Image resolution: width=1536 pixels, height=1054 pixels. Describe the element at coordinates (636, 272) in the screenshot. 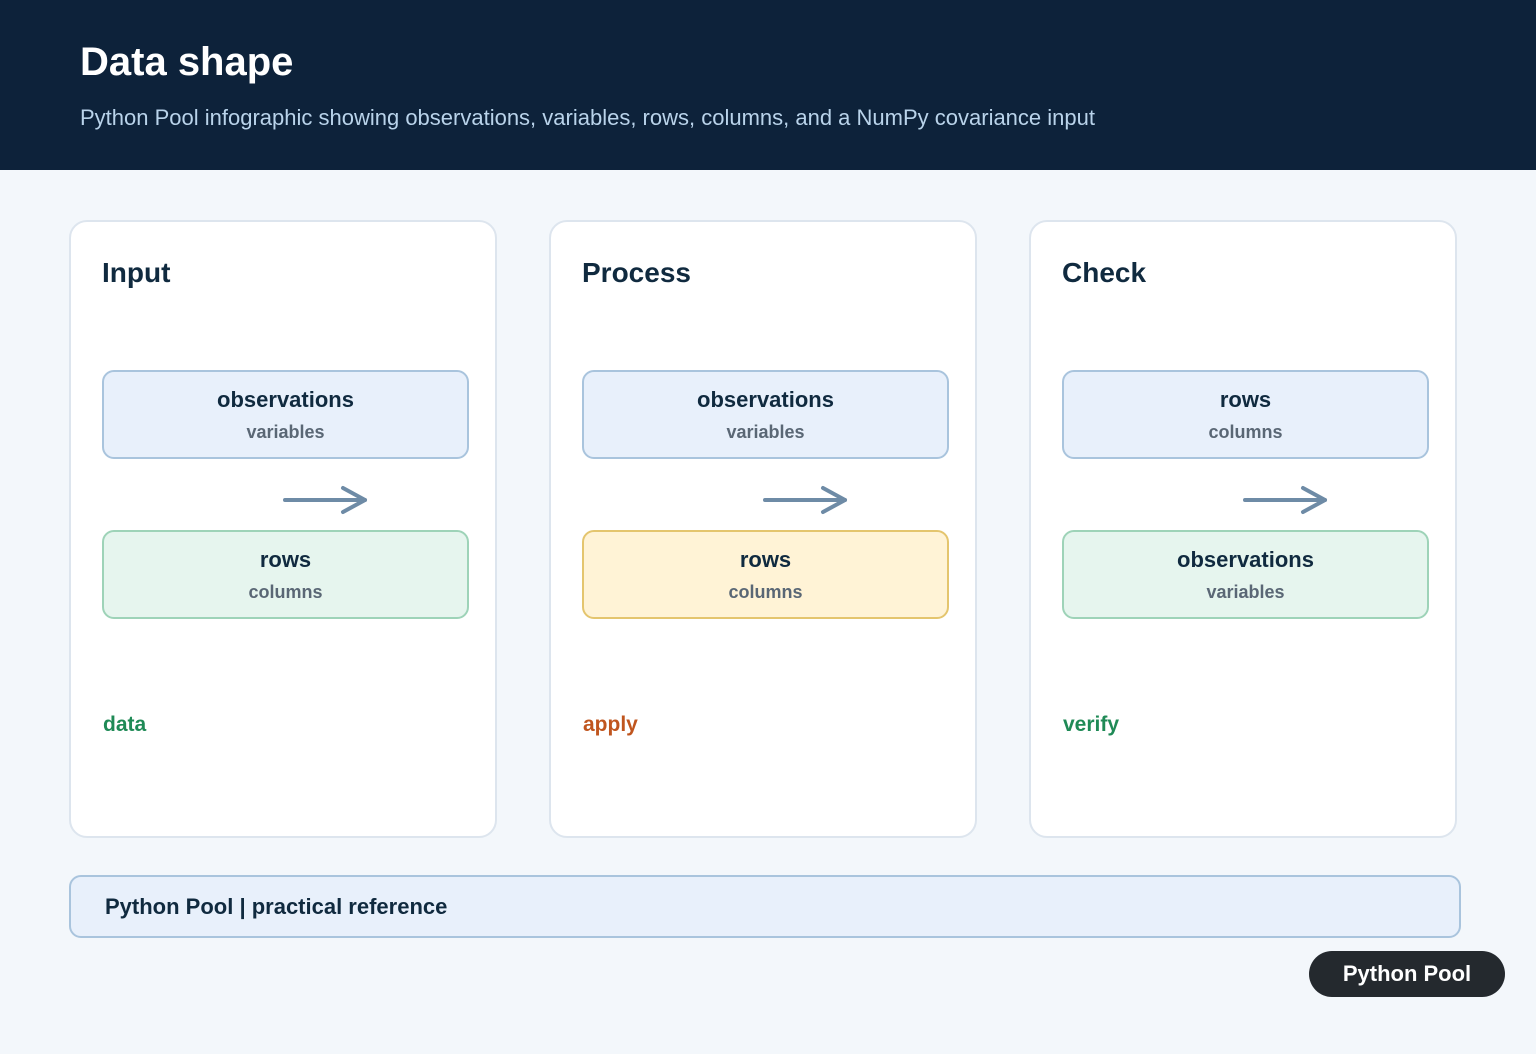

I see `panel-title: Process` at that location.